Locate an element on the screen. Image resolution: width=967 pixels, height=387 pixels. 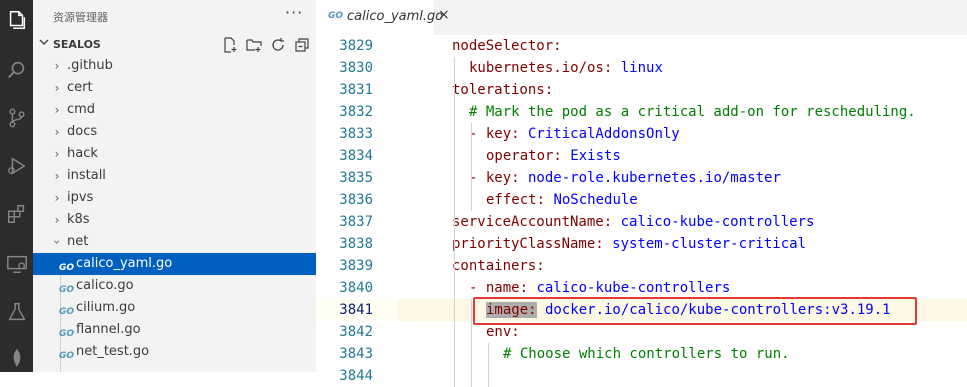
folder-label: cert is located at coordinates (80, 87).